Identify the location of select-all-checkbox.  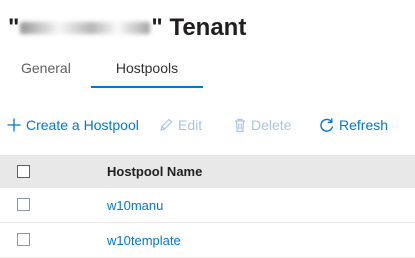
(23, 171).